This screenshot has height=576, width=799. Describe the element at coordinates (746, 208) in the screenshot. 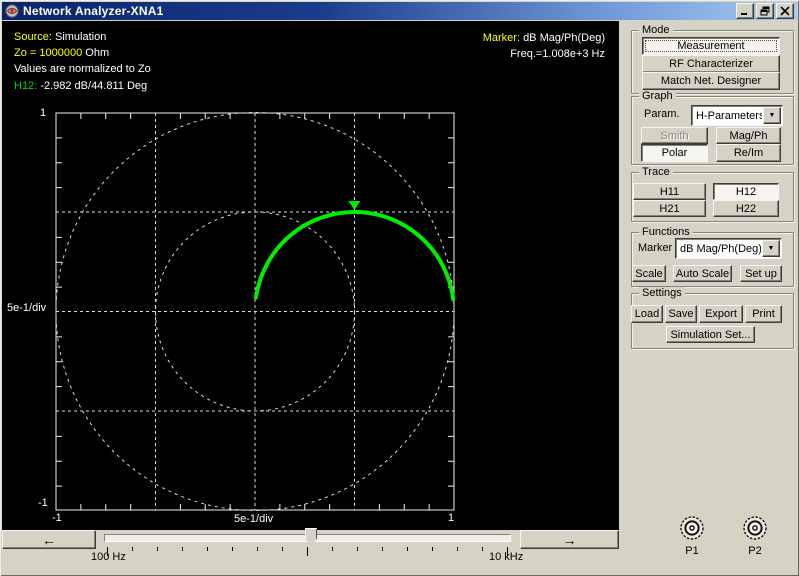

I see `trace-h22-button: H22` at that location.